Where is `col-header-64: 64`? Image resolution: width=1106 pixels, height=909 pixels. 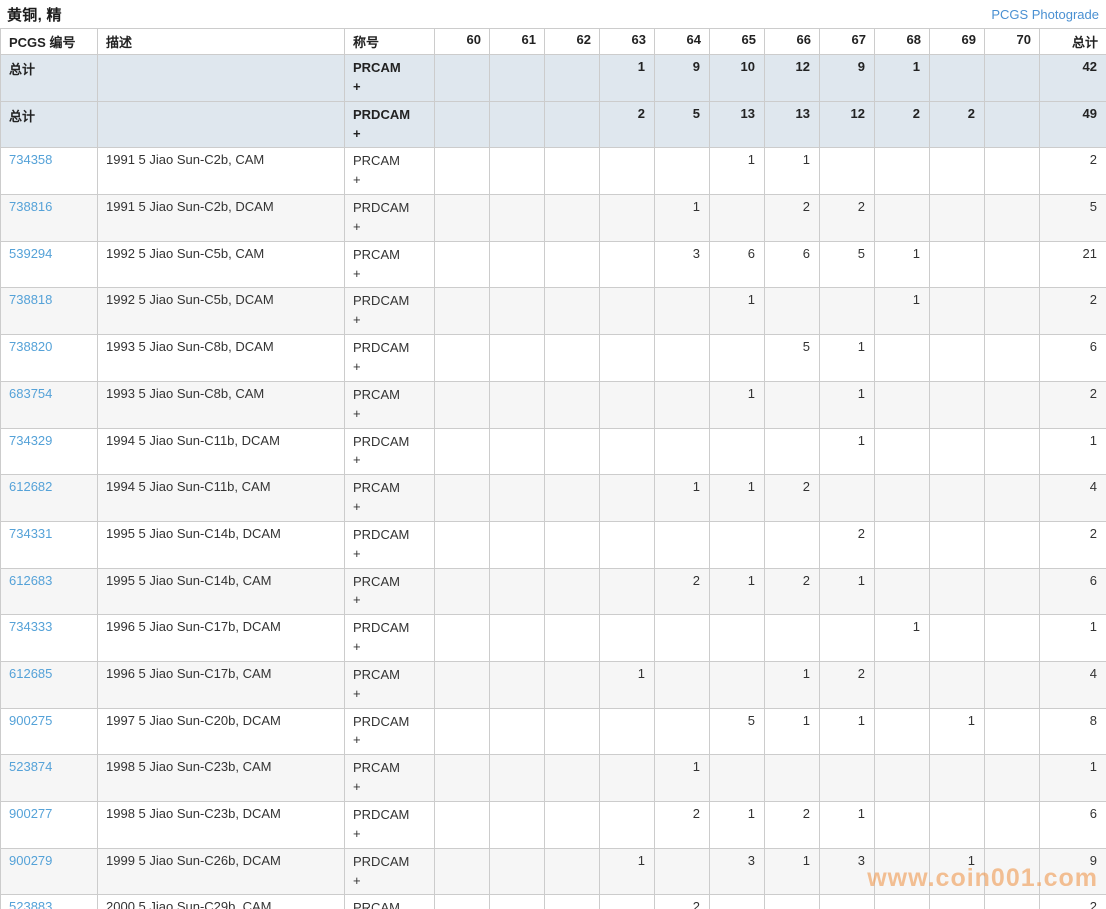 col-header-64: 64 is located at coordinates (682, 41).